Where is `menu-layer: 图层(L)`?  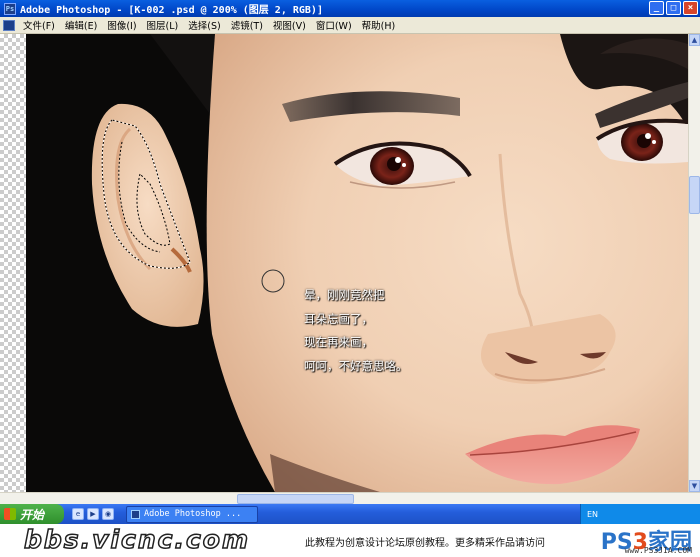 menu-layer: 图层(L) is located at coordinates (163, 25).